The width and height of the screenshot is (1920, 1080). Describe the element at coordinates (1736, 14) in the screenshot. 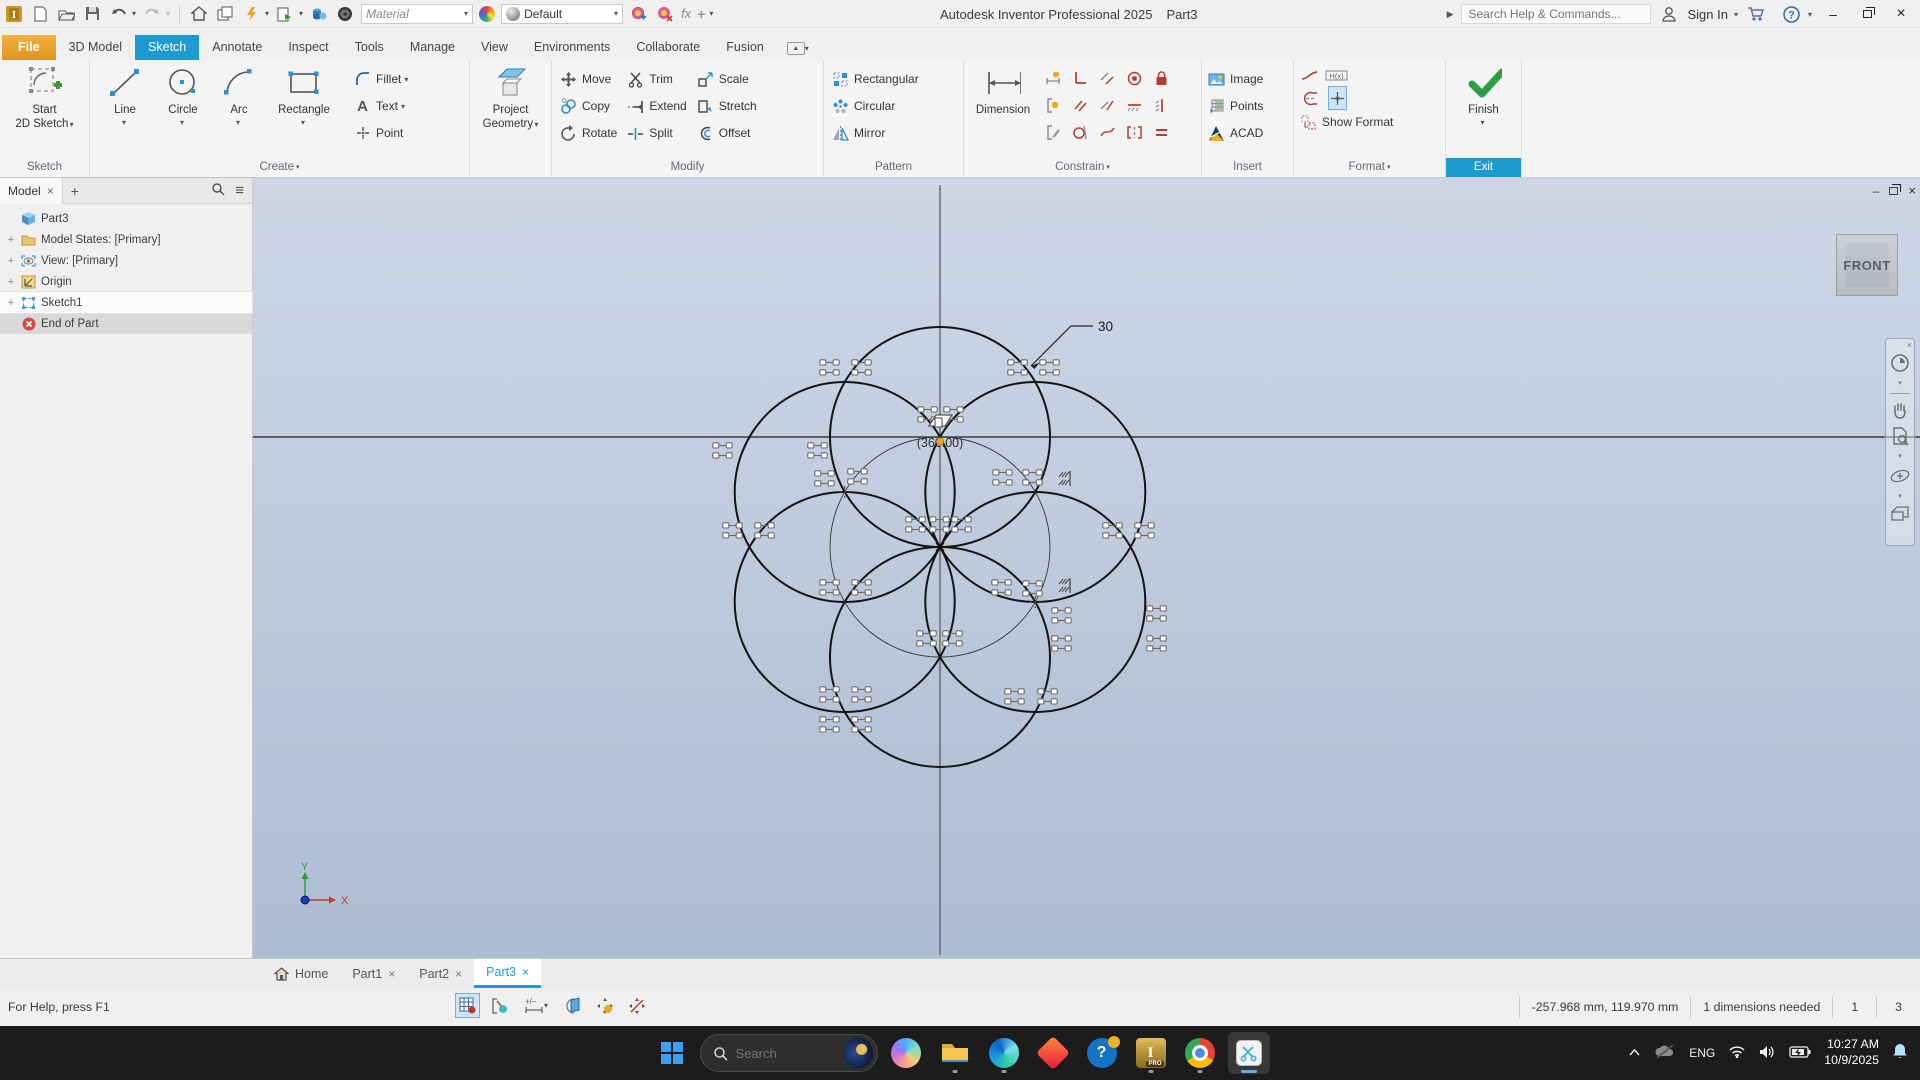

I see `sign-in-dropdown: ▾` at that location.